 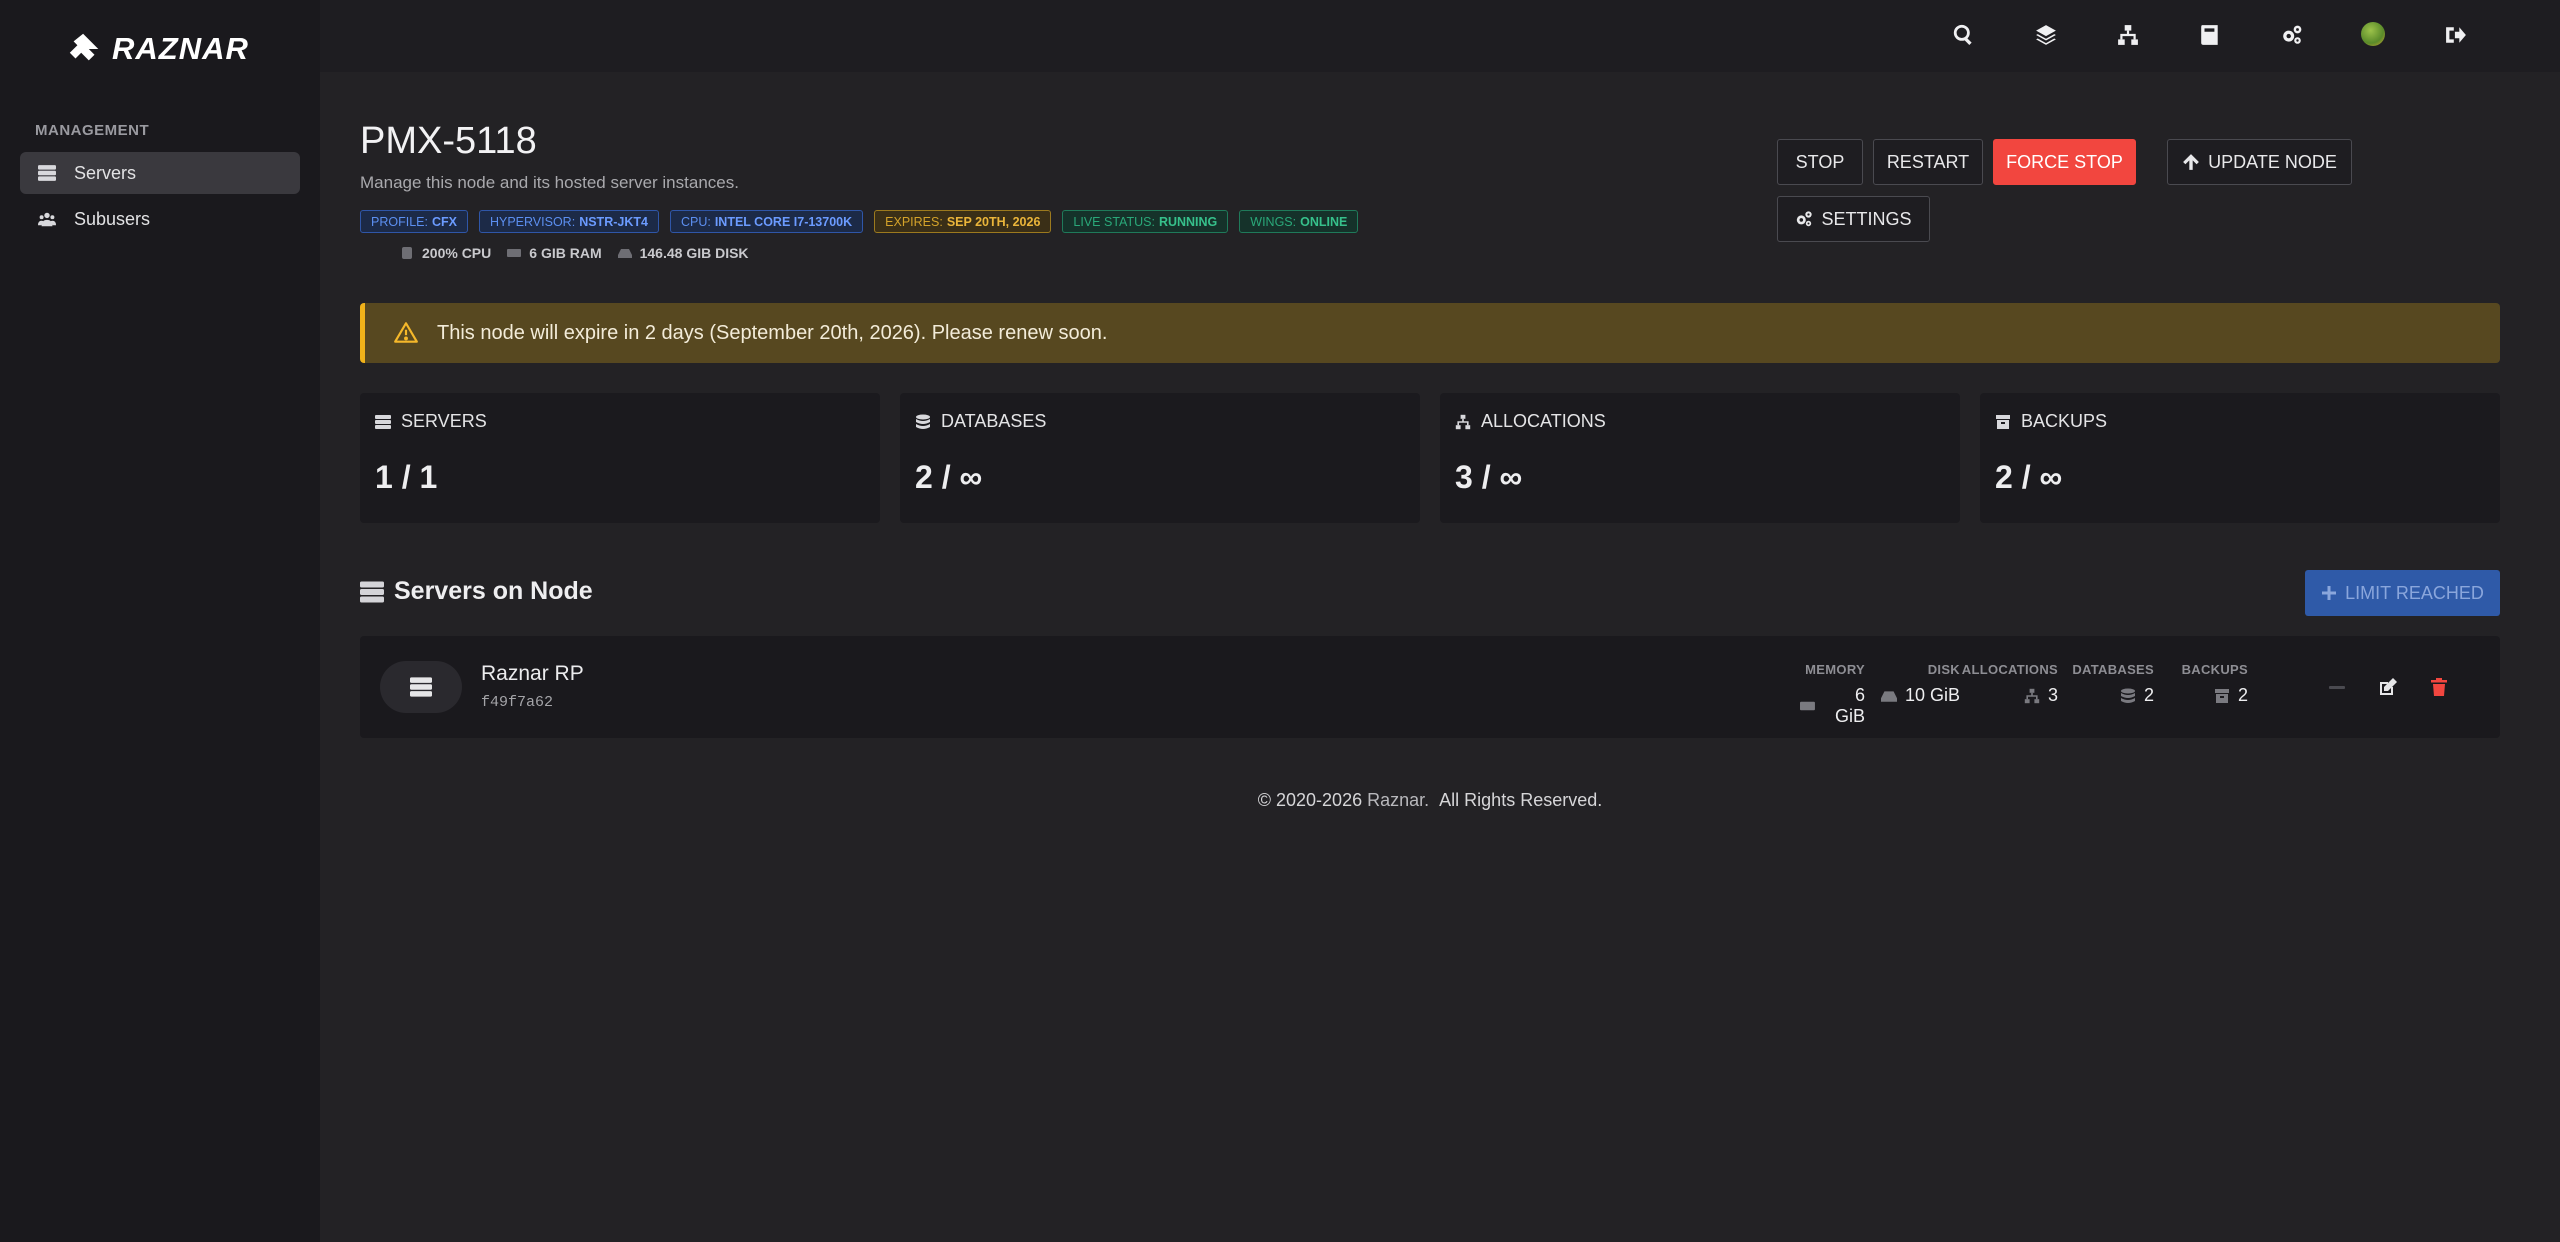 I want to click on stat-card-allocations: ALLOCATIONS 3 / ∞, so click(x=1700, y=458).